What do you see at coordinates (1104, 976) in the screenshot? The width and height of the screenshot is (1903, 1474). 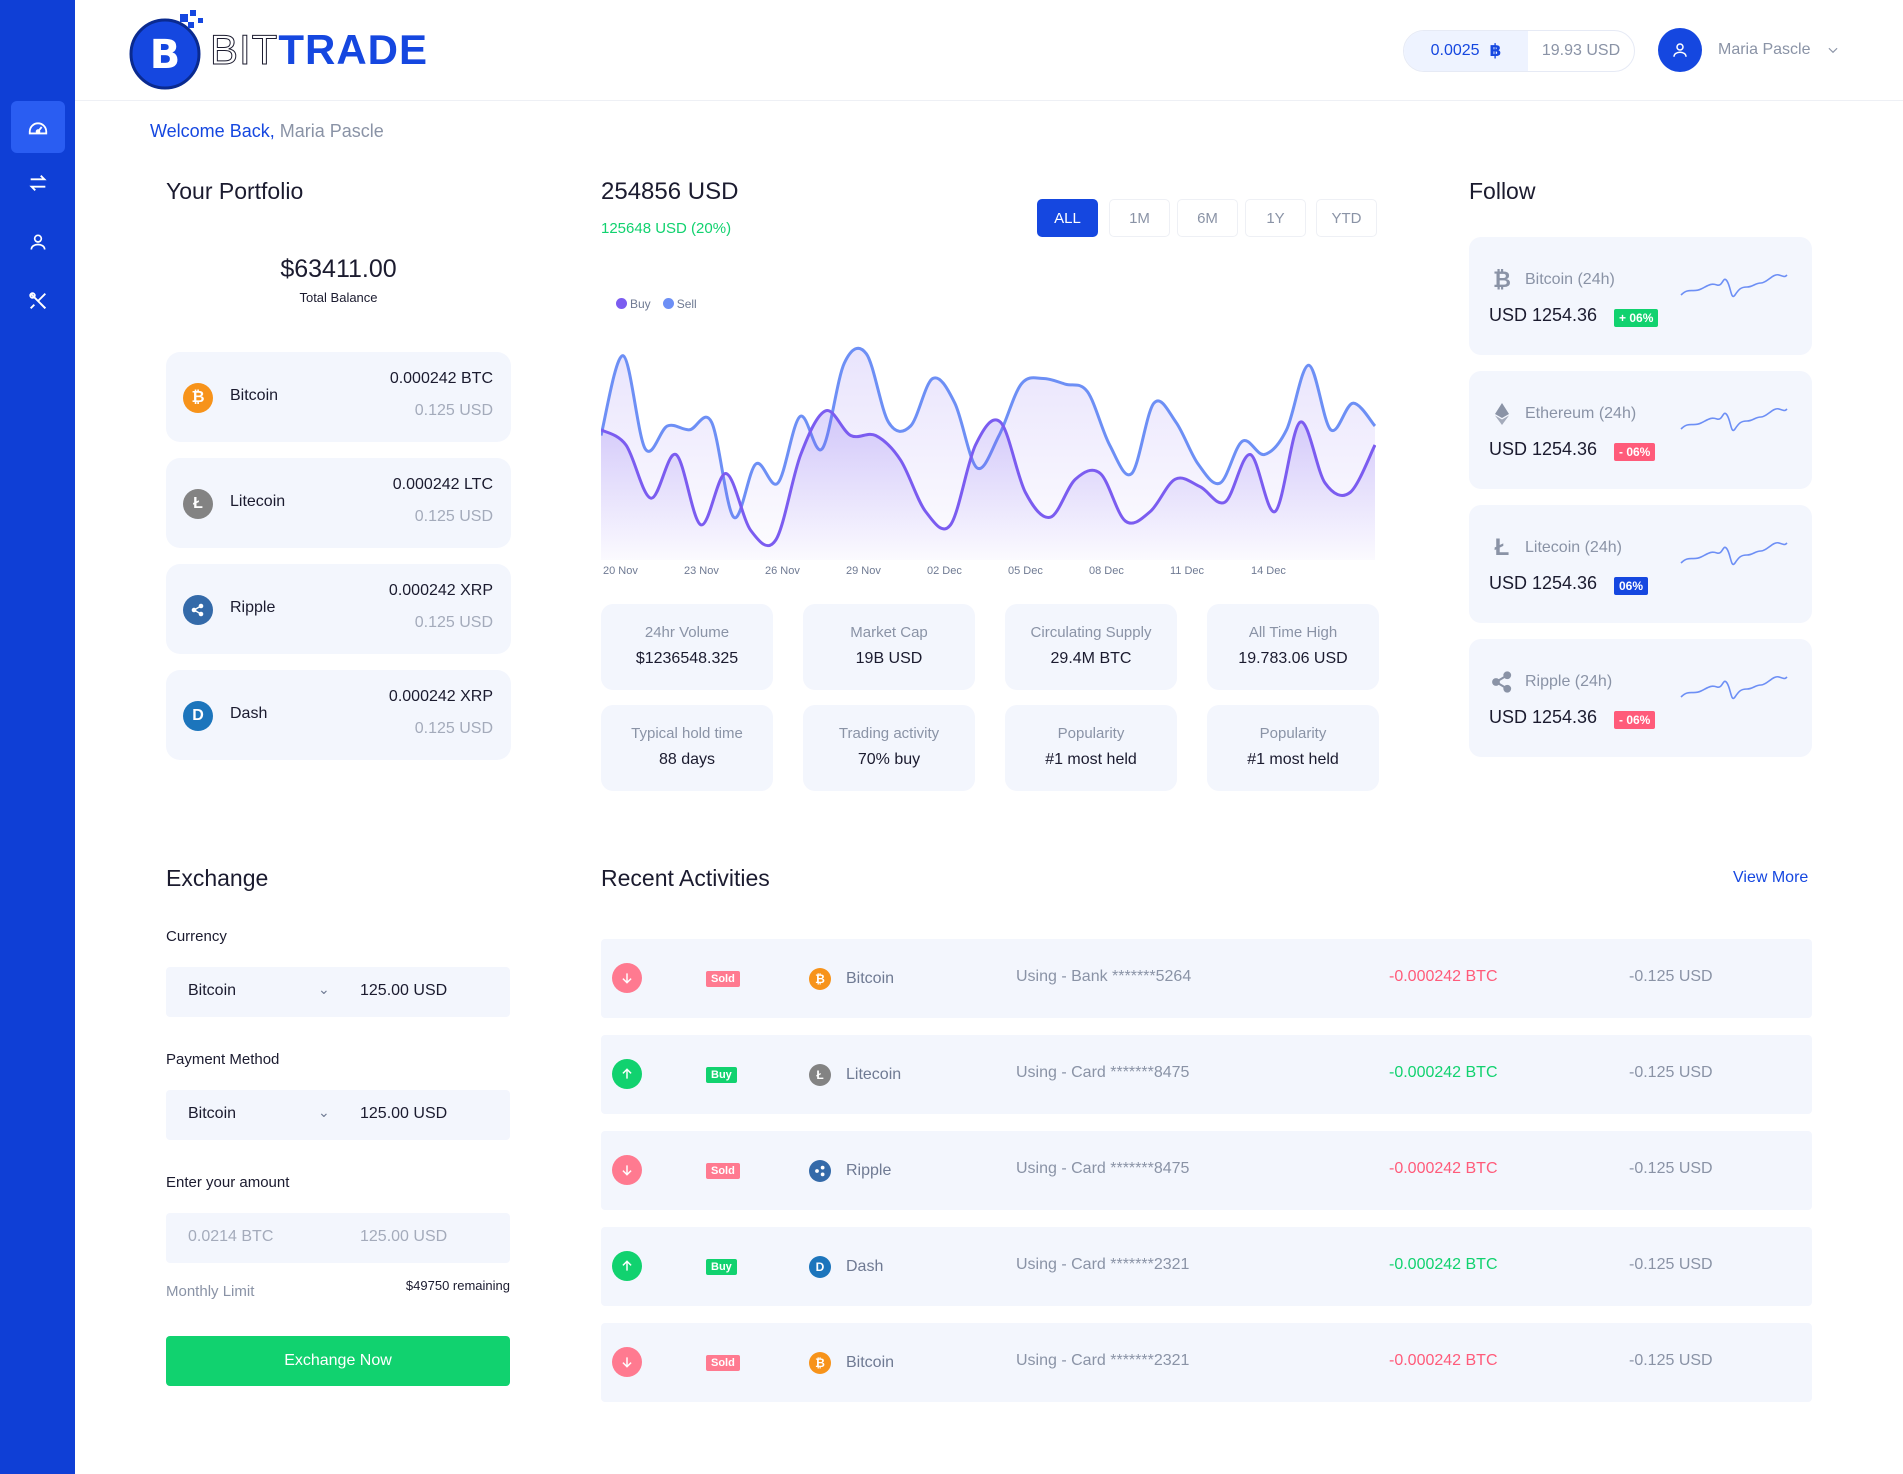 I see `activity-method: Using - Bank *******5264` at bounding box center [1104, 976].